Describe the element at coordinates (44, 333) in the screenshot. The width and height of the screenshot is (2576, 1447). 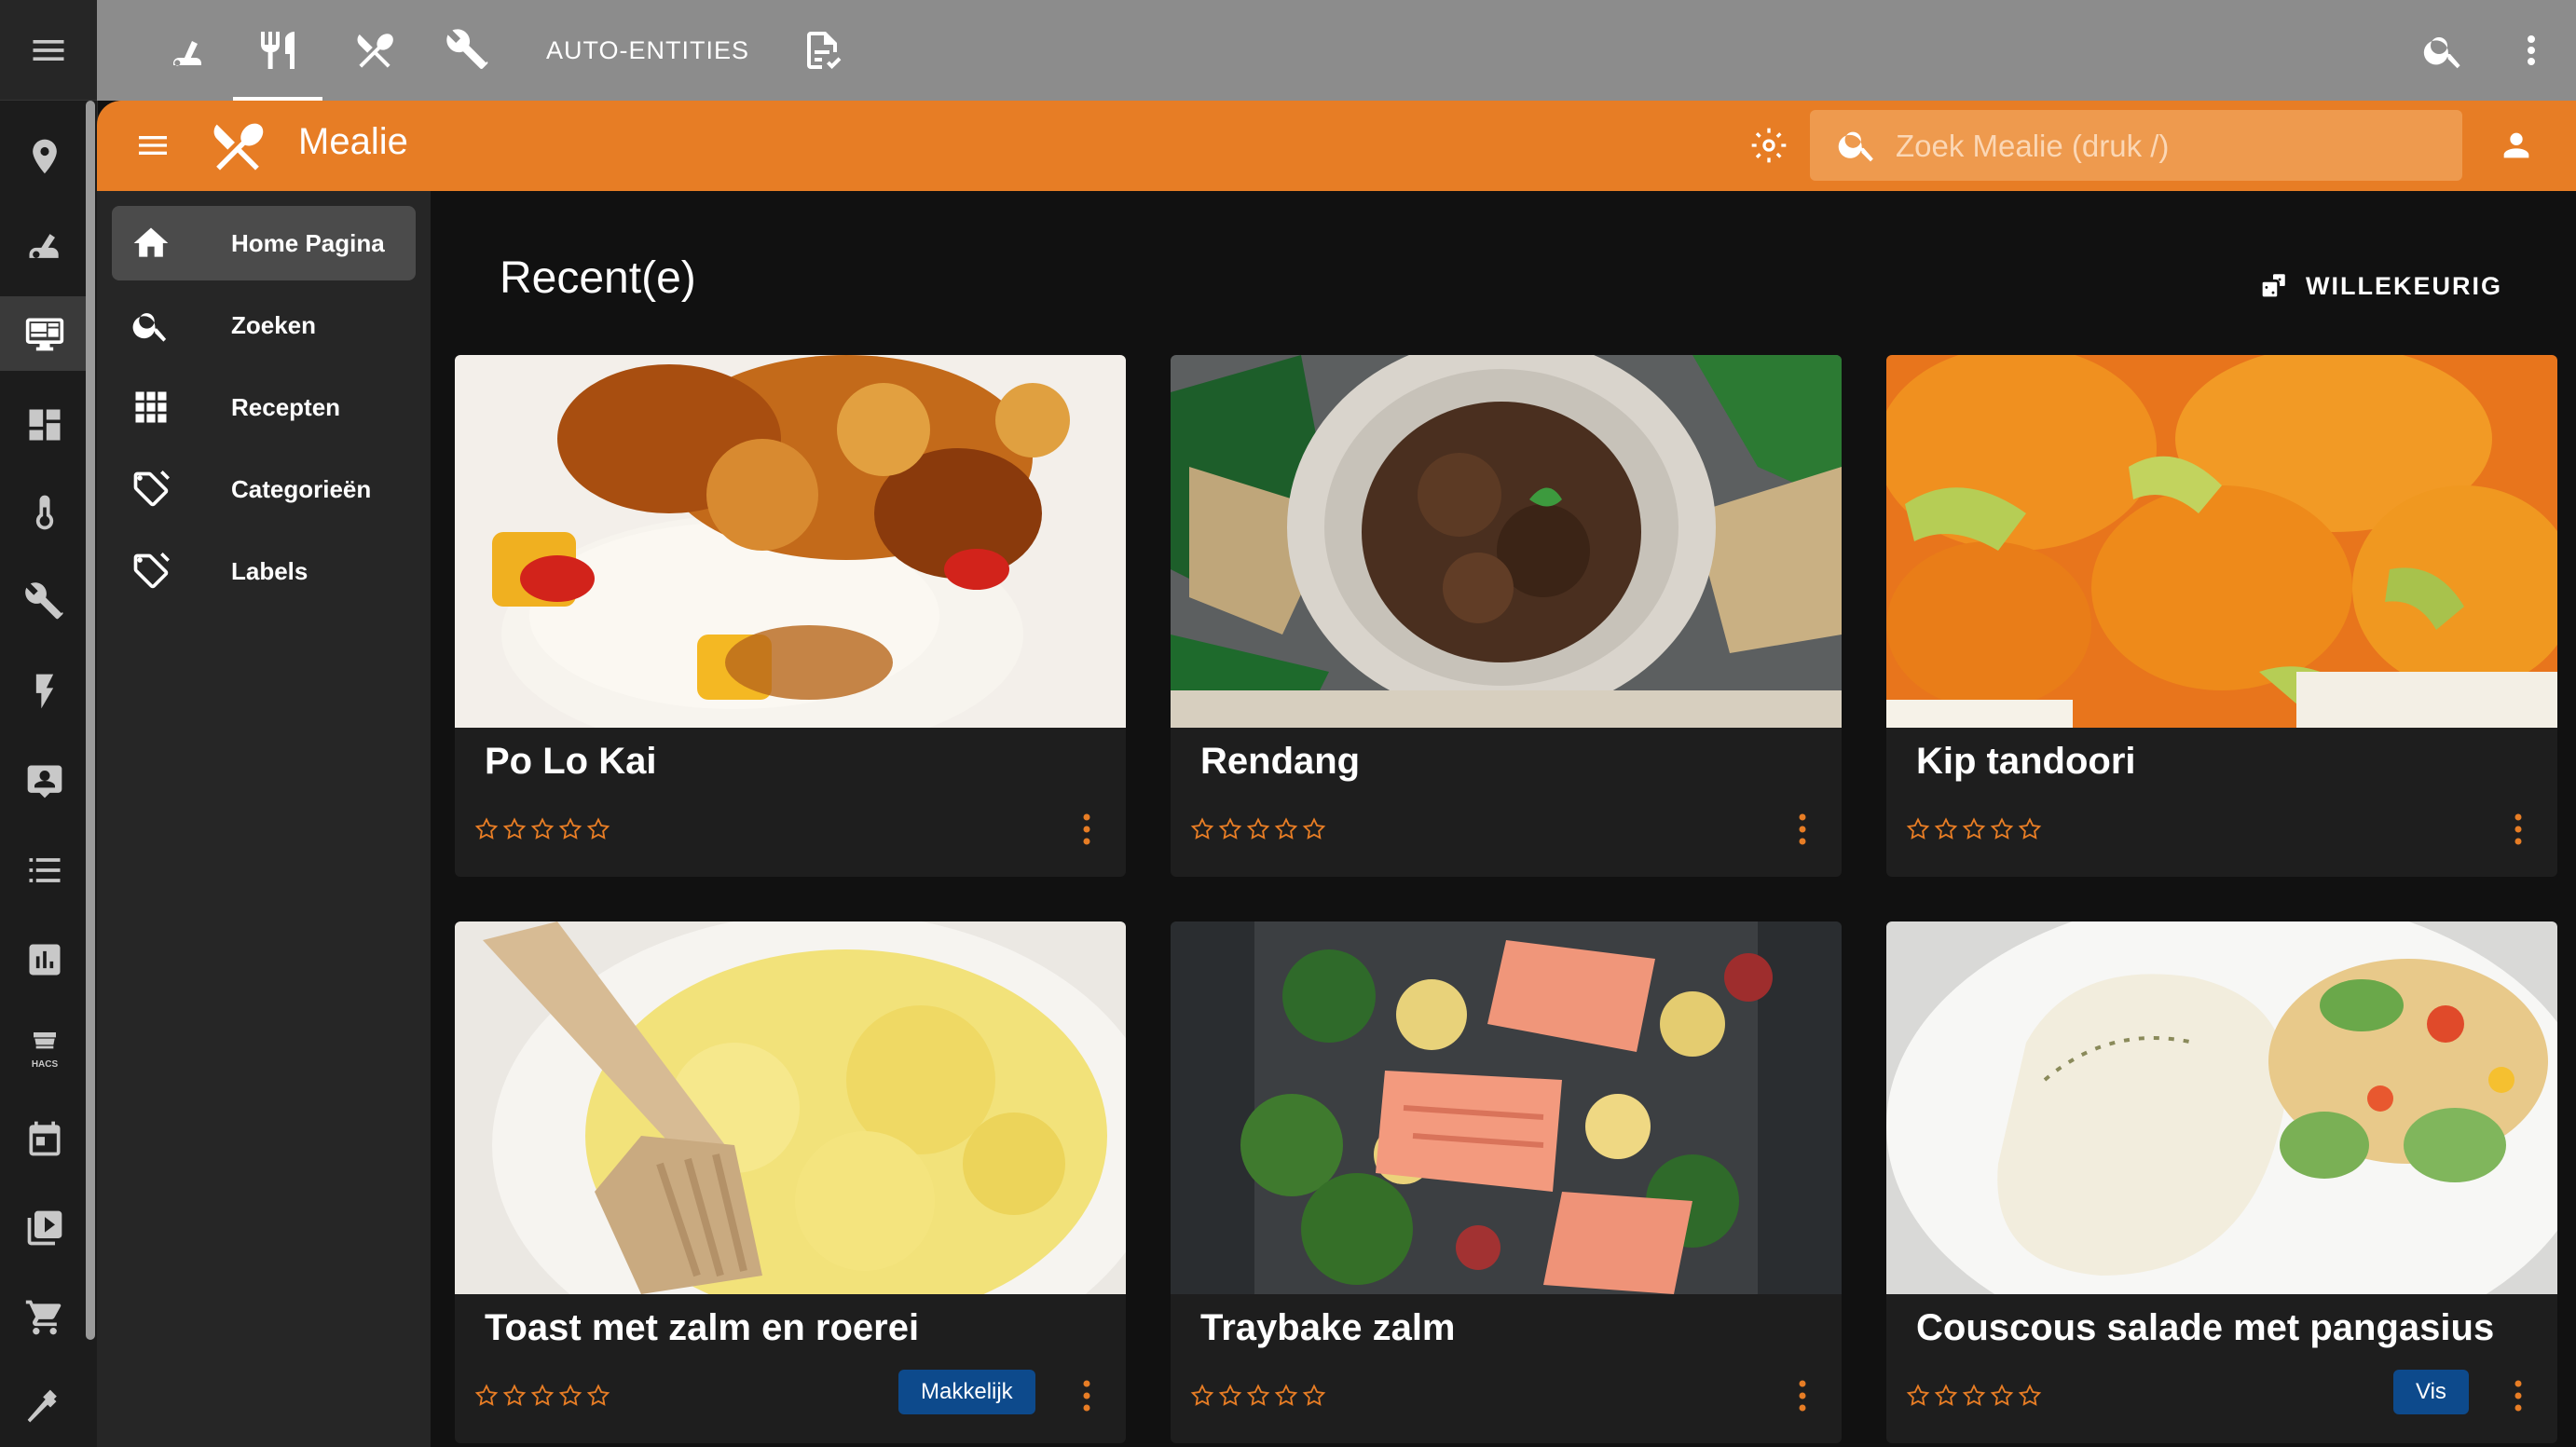
I see `monitor-dashboard-icon` at that location.